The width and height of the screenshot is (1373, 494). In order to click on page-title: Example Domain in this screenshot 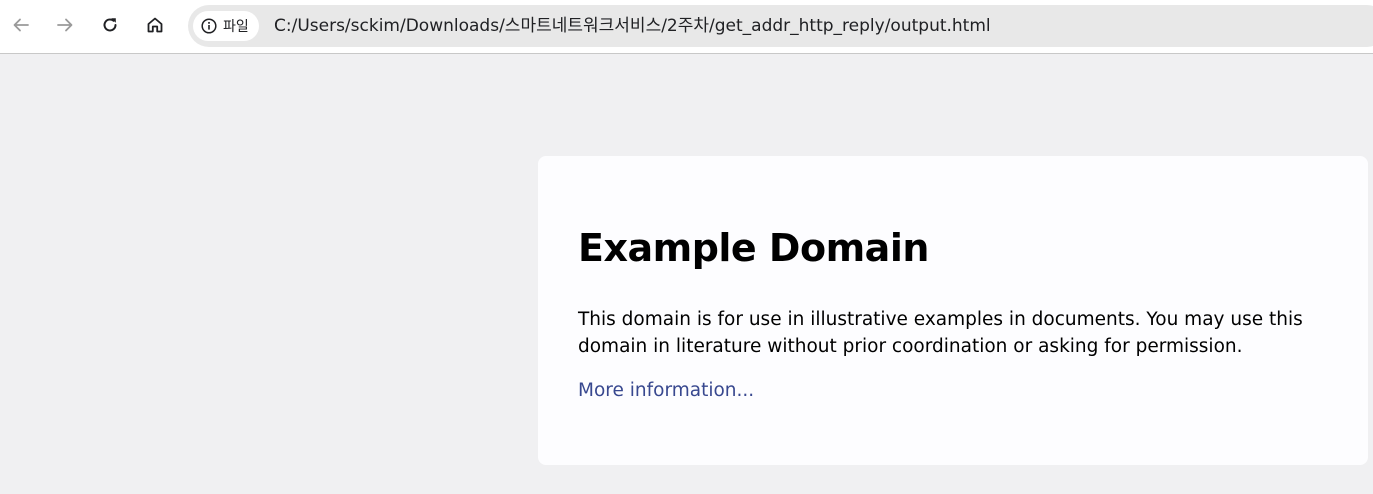, I will do `click(753, 248)`.